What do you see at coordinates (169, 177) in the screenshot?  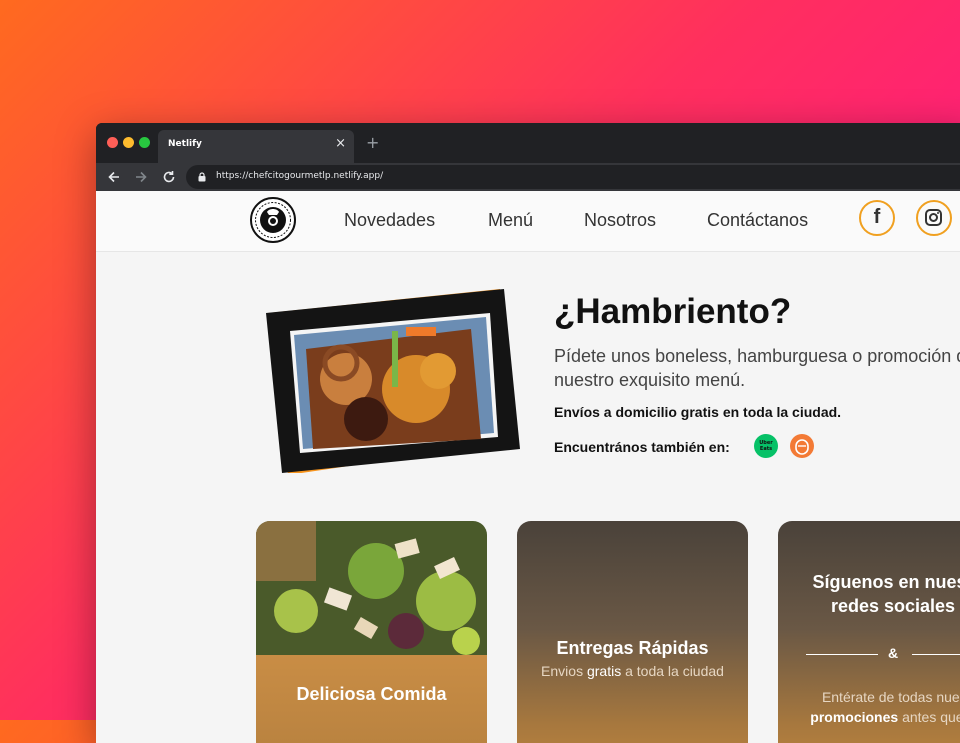 I see `reload-icon` at bounding box center [169, 177].